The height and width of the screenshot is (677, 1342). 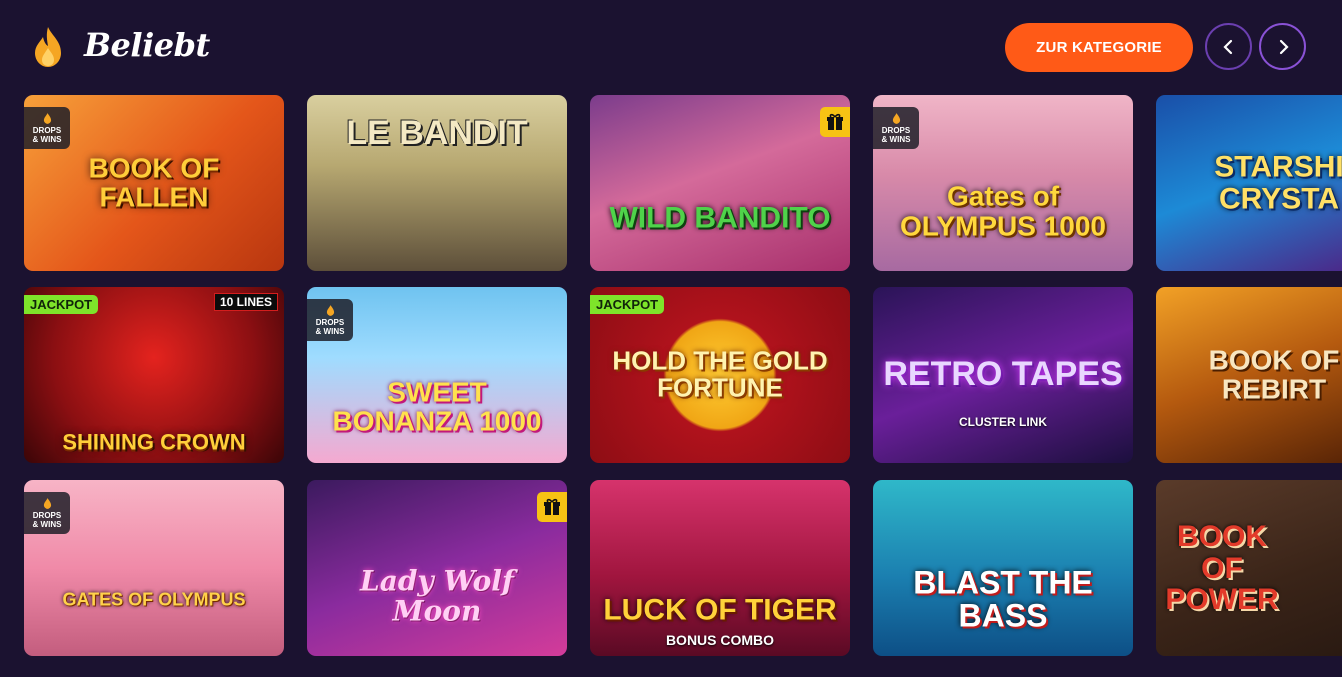 I want to click on section-header: Beliebt ZUR KATEGORIE, so click(x=671, y=47).